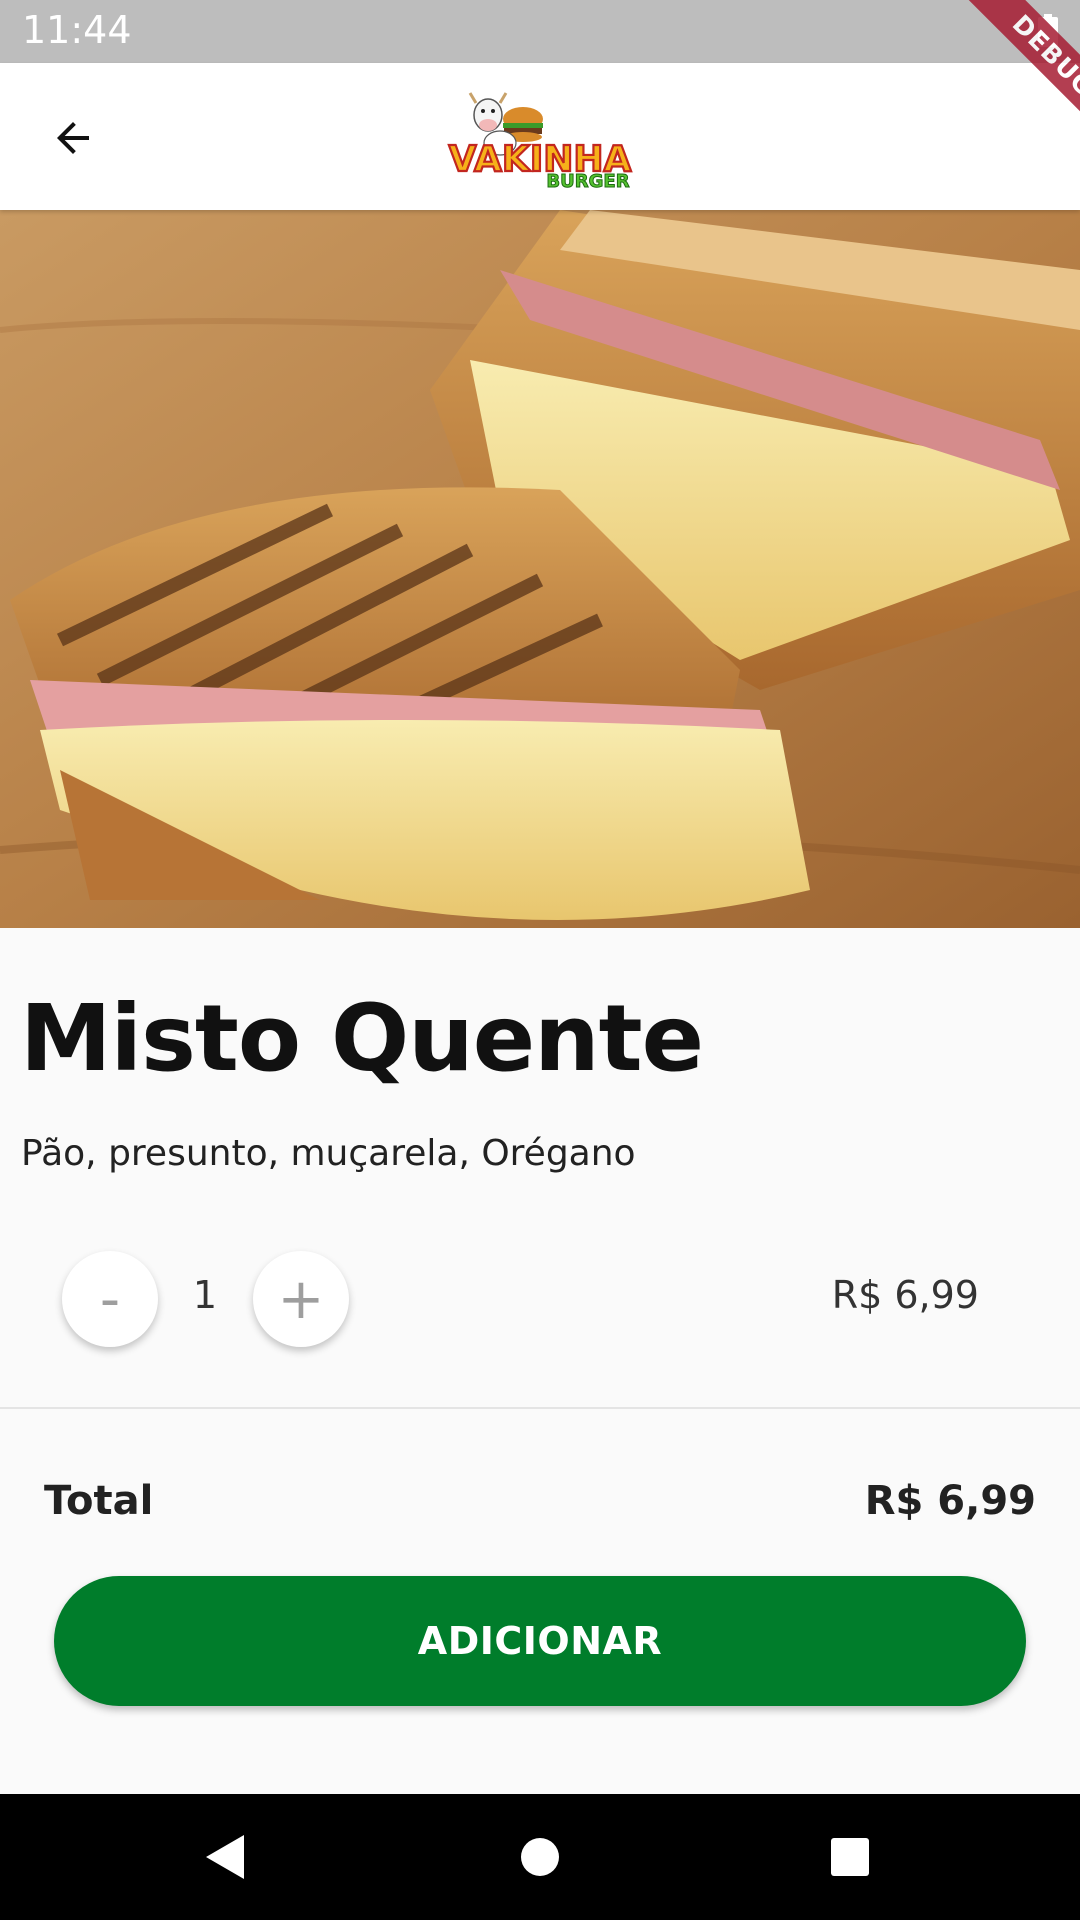 The height and width of the screenshot is (1920, 1080). Describe the element at coordinates (540, 1408) in the screenshot. I see `divider` at that location.